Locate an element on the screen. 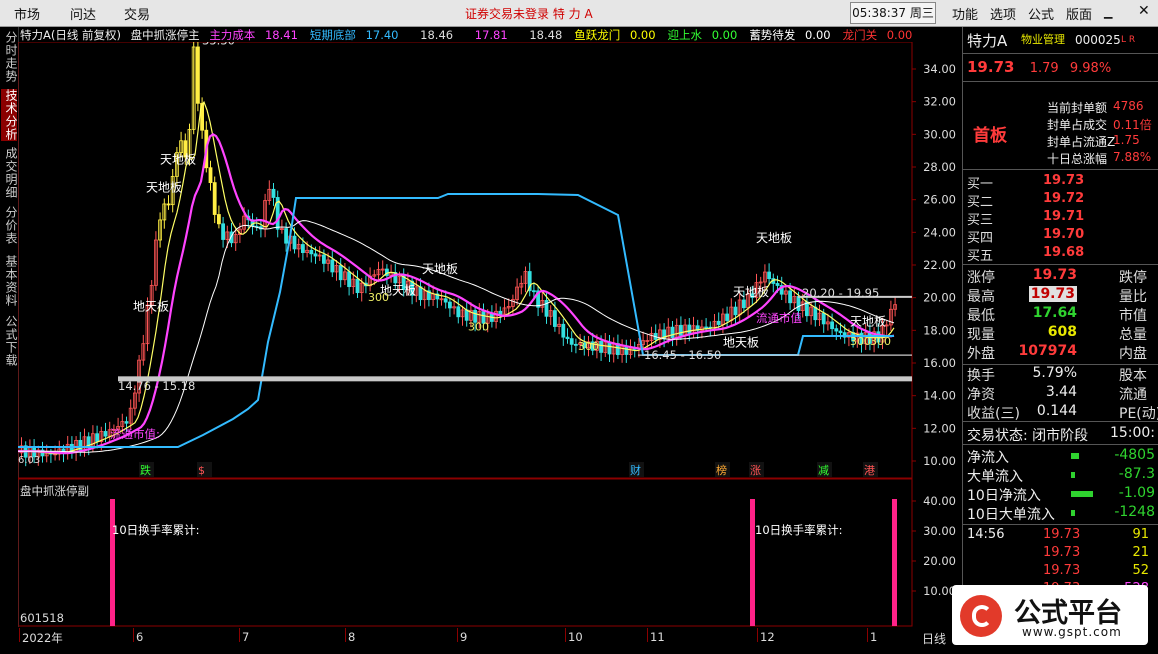 Image resolution: width=1158 pixels, height=654 pixels. period-label: 日线 is located at coordinates (934, 638).